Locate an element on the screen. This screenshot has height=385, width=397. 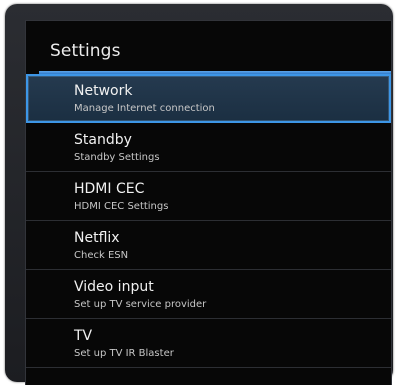
page-title: Settings is located at coordinates (85, 51).